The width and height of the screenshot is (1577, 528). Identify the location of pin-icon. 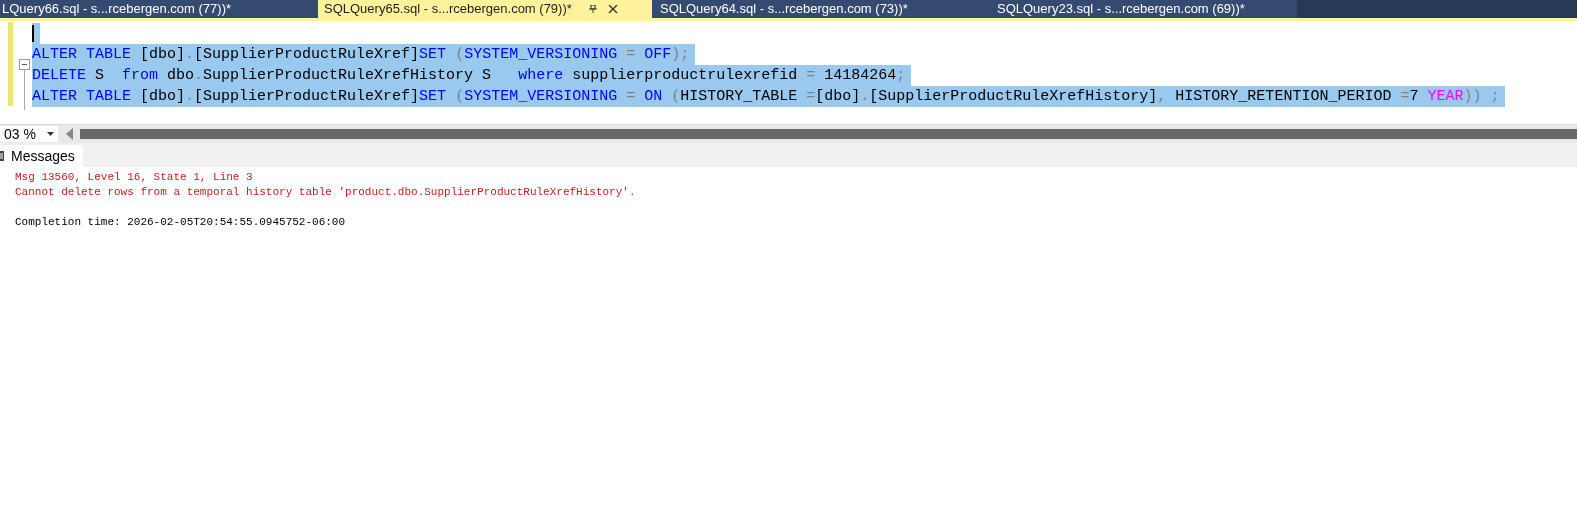
(592, 9).